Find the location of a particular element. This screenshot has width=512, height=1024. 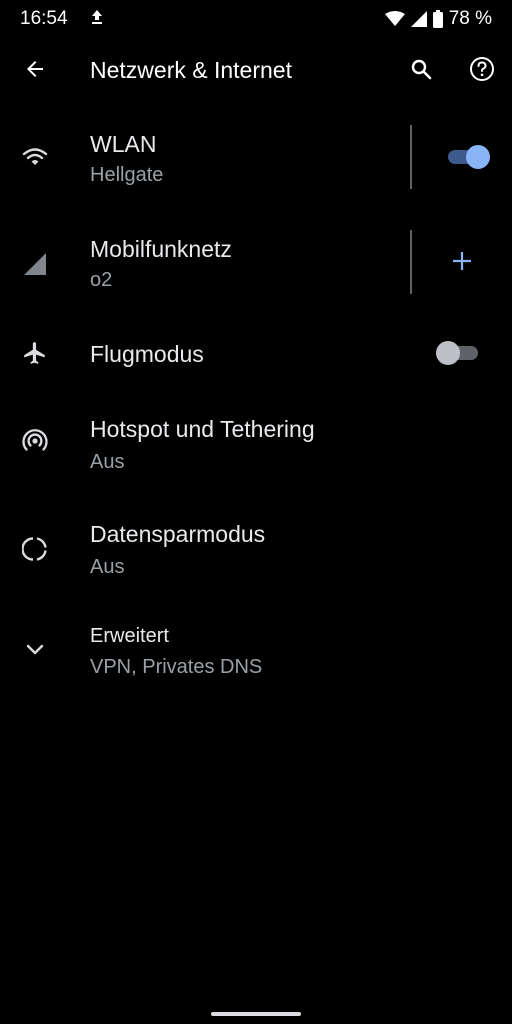

wlan-subtitle: Hellgate is located at coordinates (127, 175).